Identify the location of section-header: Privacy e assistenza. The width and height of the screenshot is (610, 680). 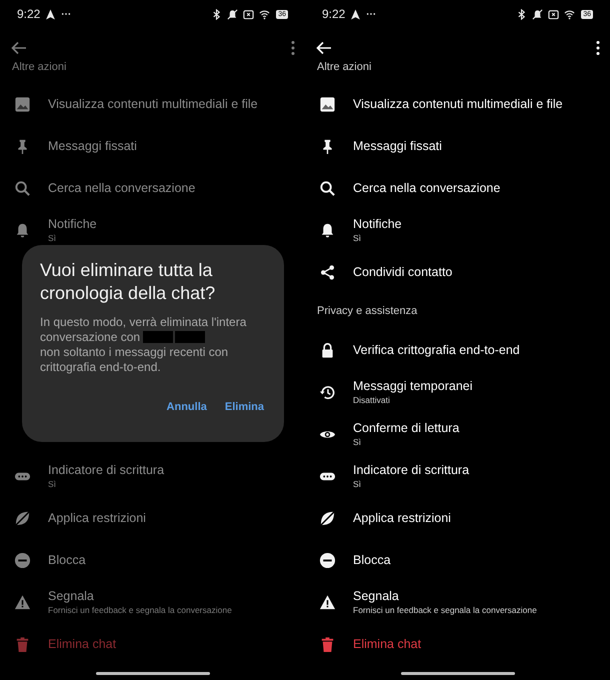
(367, 311).